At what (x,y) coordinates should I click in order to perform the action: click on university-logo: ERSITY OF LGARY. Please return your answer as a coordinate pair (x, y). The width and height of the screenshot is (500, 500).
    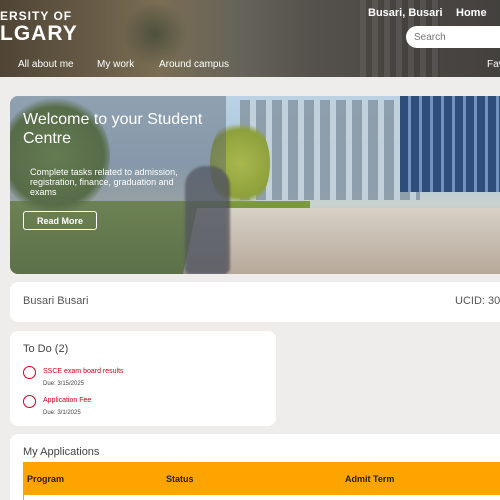
    Looking at the image, I should click on (39, 27).